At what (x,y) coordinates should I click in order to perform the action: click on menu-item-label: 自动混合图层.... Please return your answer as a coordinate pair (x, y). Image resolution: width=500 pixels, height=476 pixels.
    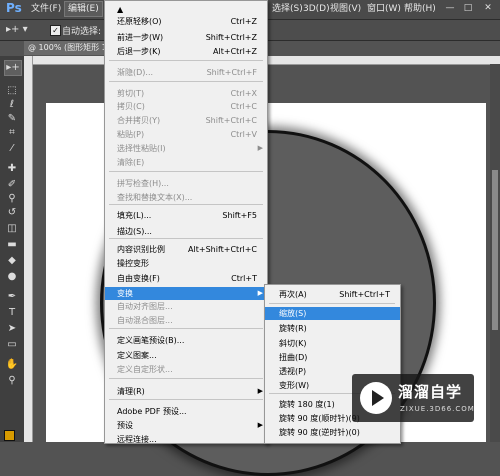
    Looking at the image, I should click on (145, 320).